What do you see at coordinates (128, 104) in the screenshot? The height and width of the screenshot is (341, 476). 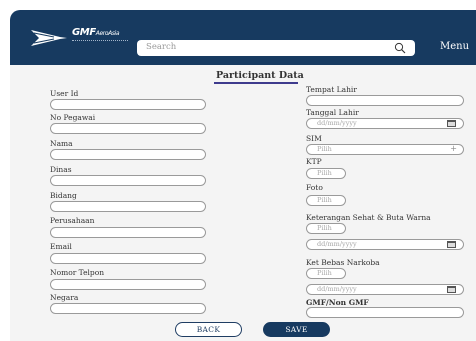 I see `user-id-input` at bounding box center [128, 104].